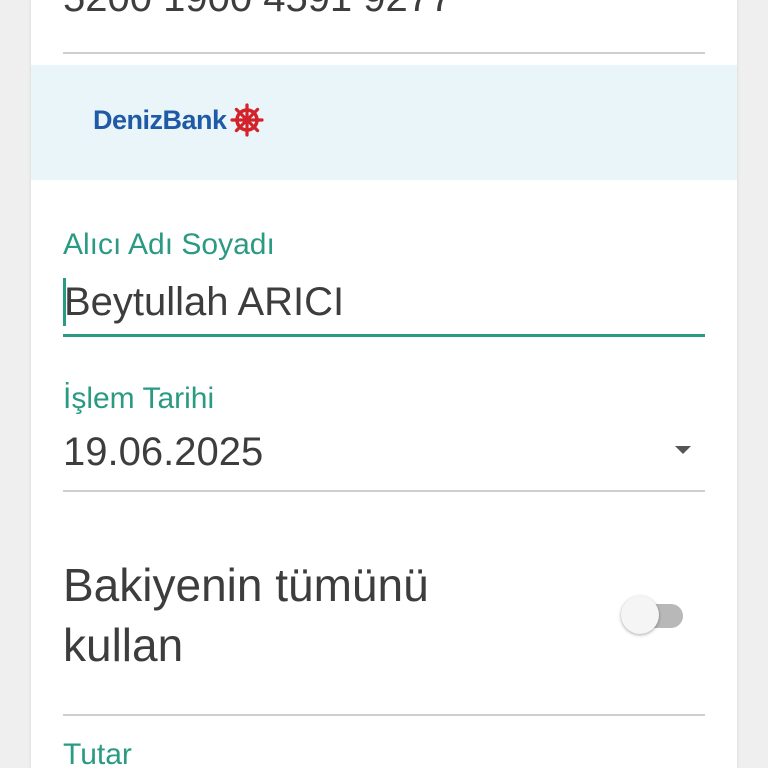  Describe the element at coordinates (169, 244) in the screenshot. I see `recipient-name-label: Alıcı Adı Soyadı` at that location.